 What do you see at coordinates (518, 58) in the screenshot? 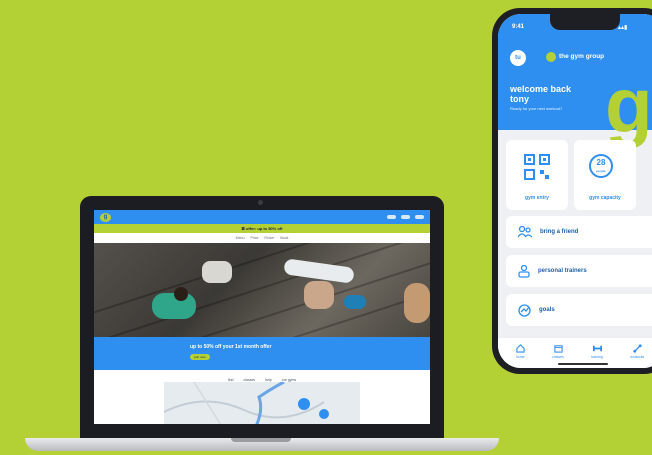
I see `avatar: tu` at bounding box center [518, 58].